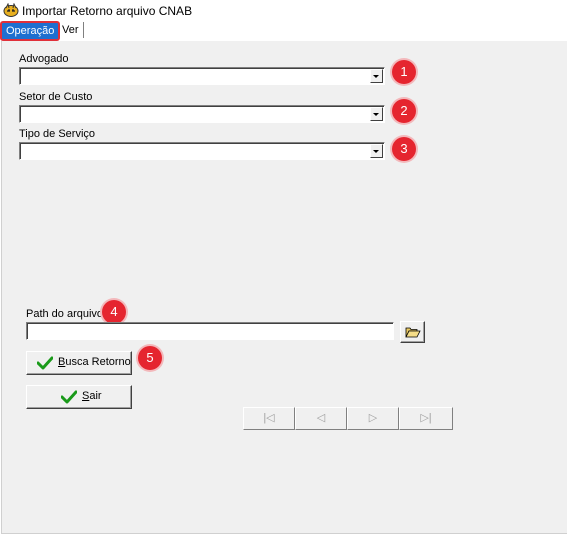  I want to click on menu-ver: Ver, so click(71, 30).